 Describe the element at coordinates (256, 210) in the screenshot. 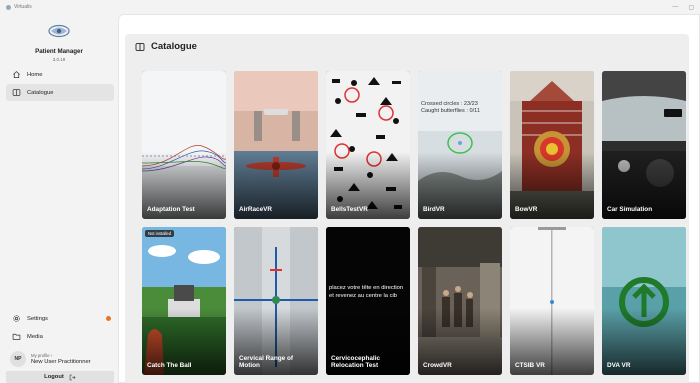

I see `card-title: AirRaceVR` at that location.